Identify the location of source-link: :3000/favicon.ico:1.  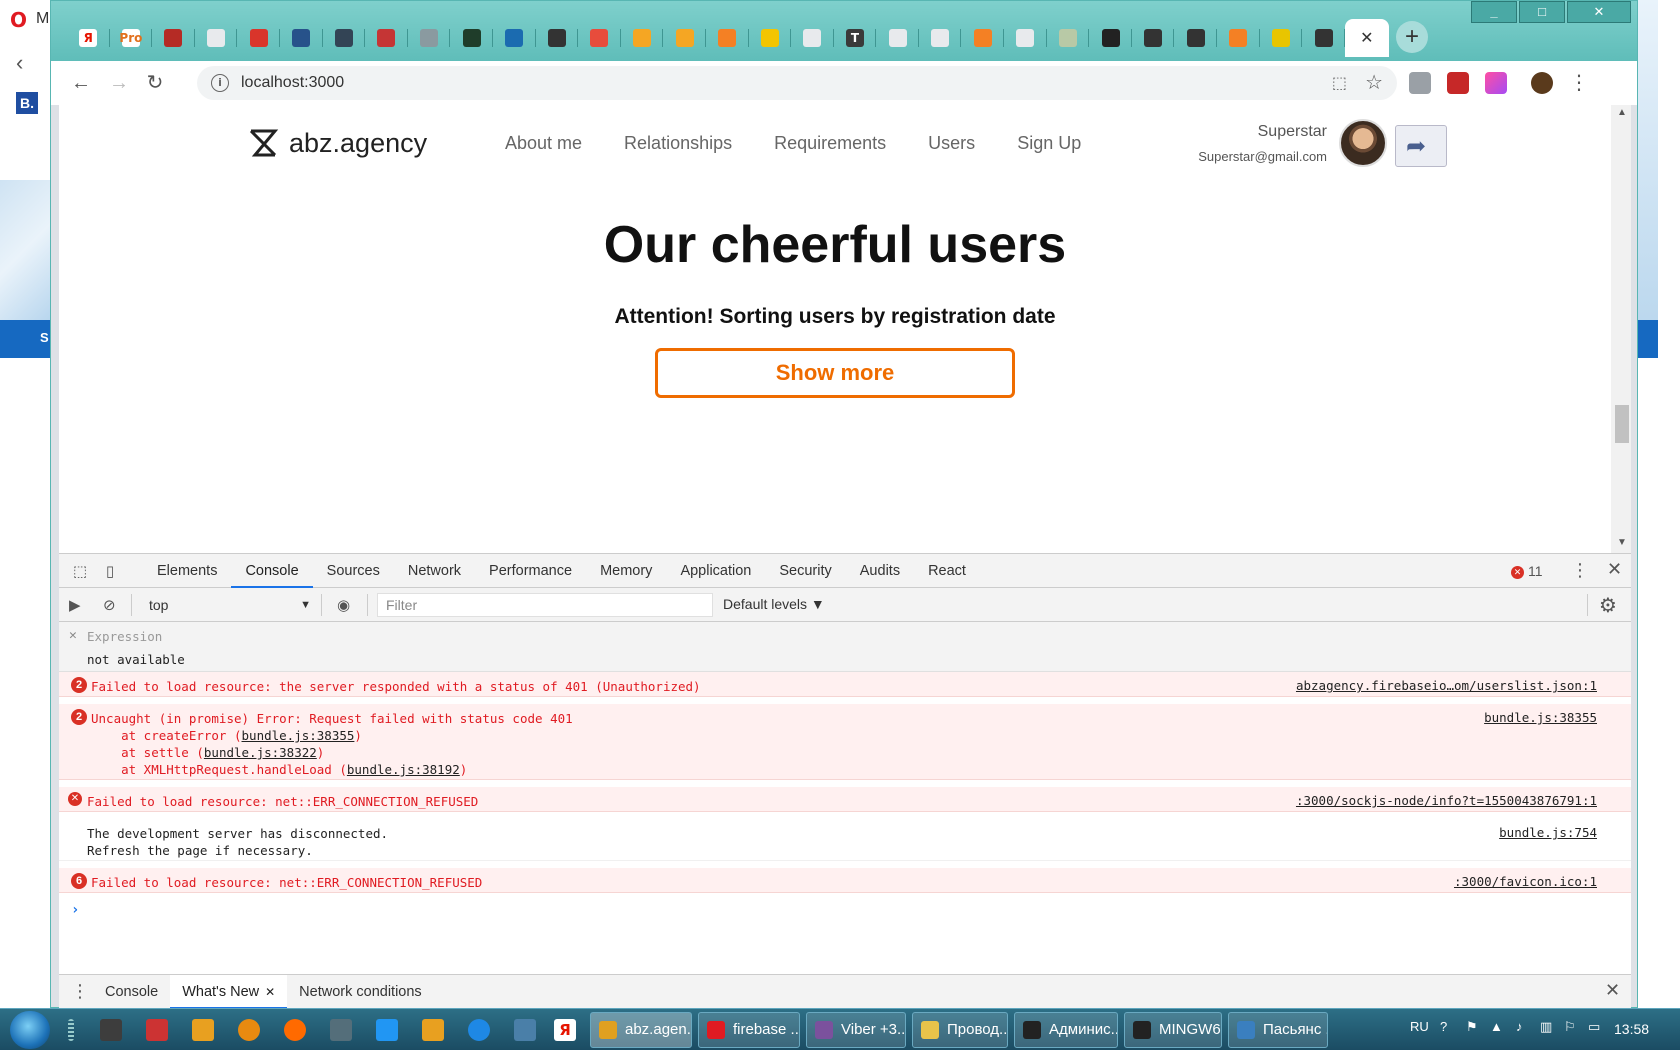
(1525, 881).